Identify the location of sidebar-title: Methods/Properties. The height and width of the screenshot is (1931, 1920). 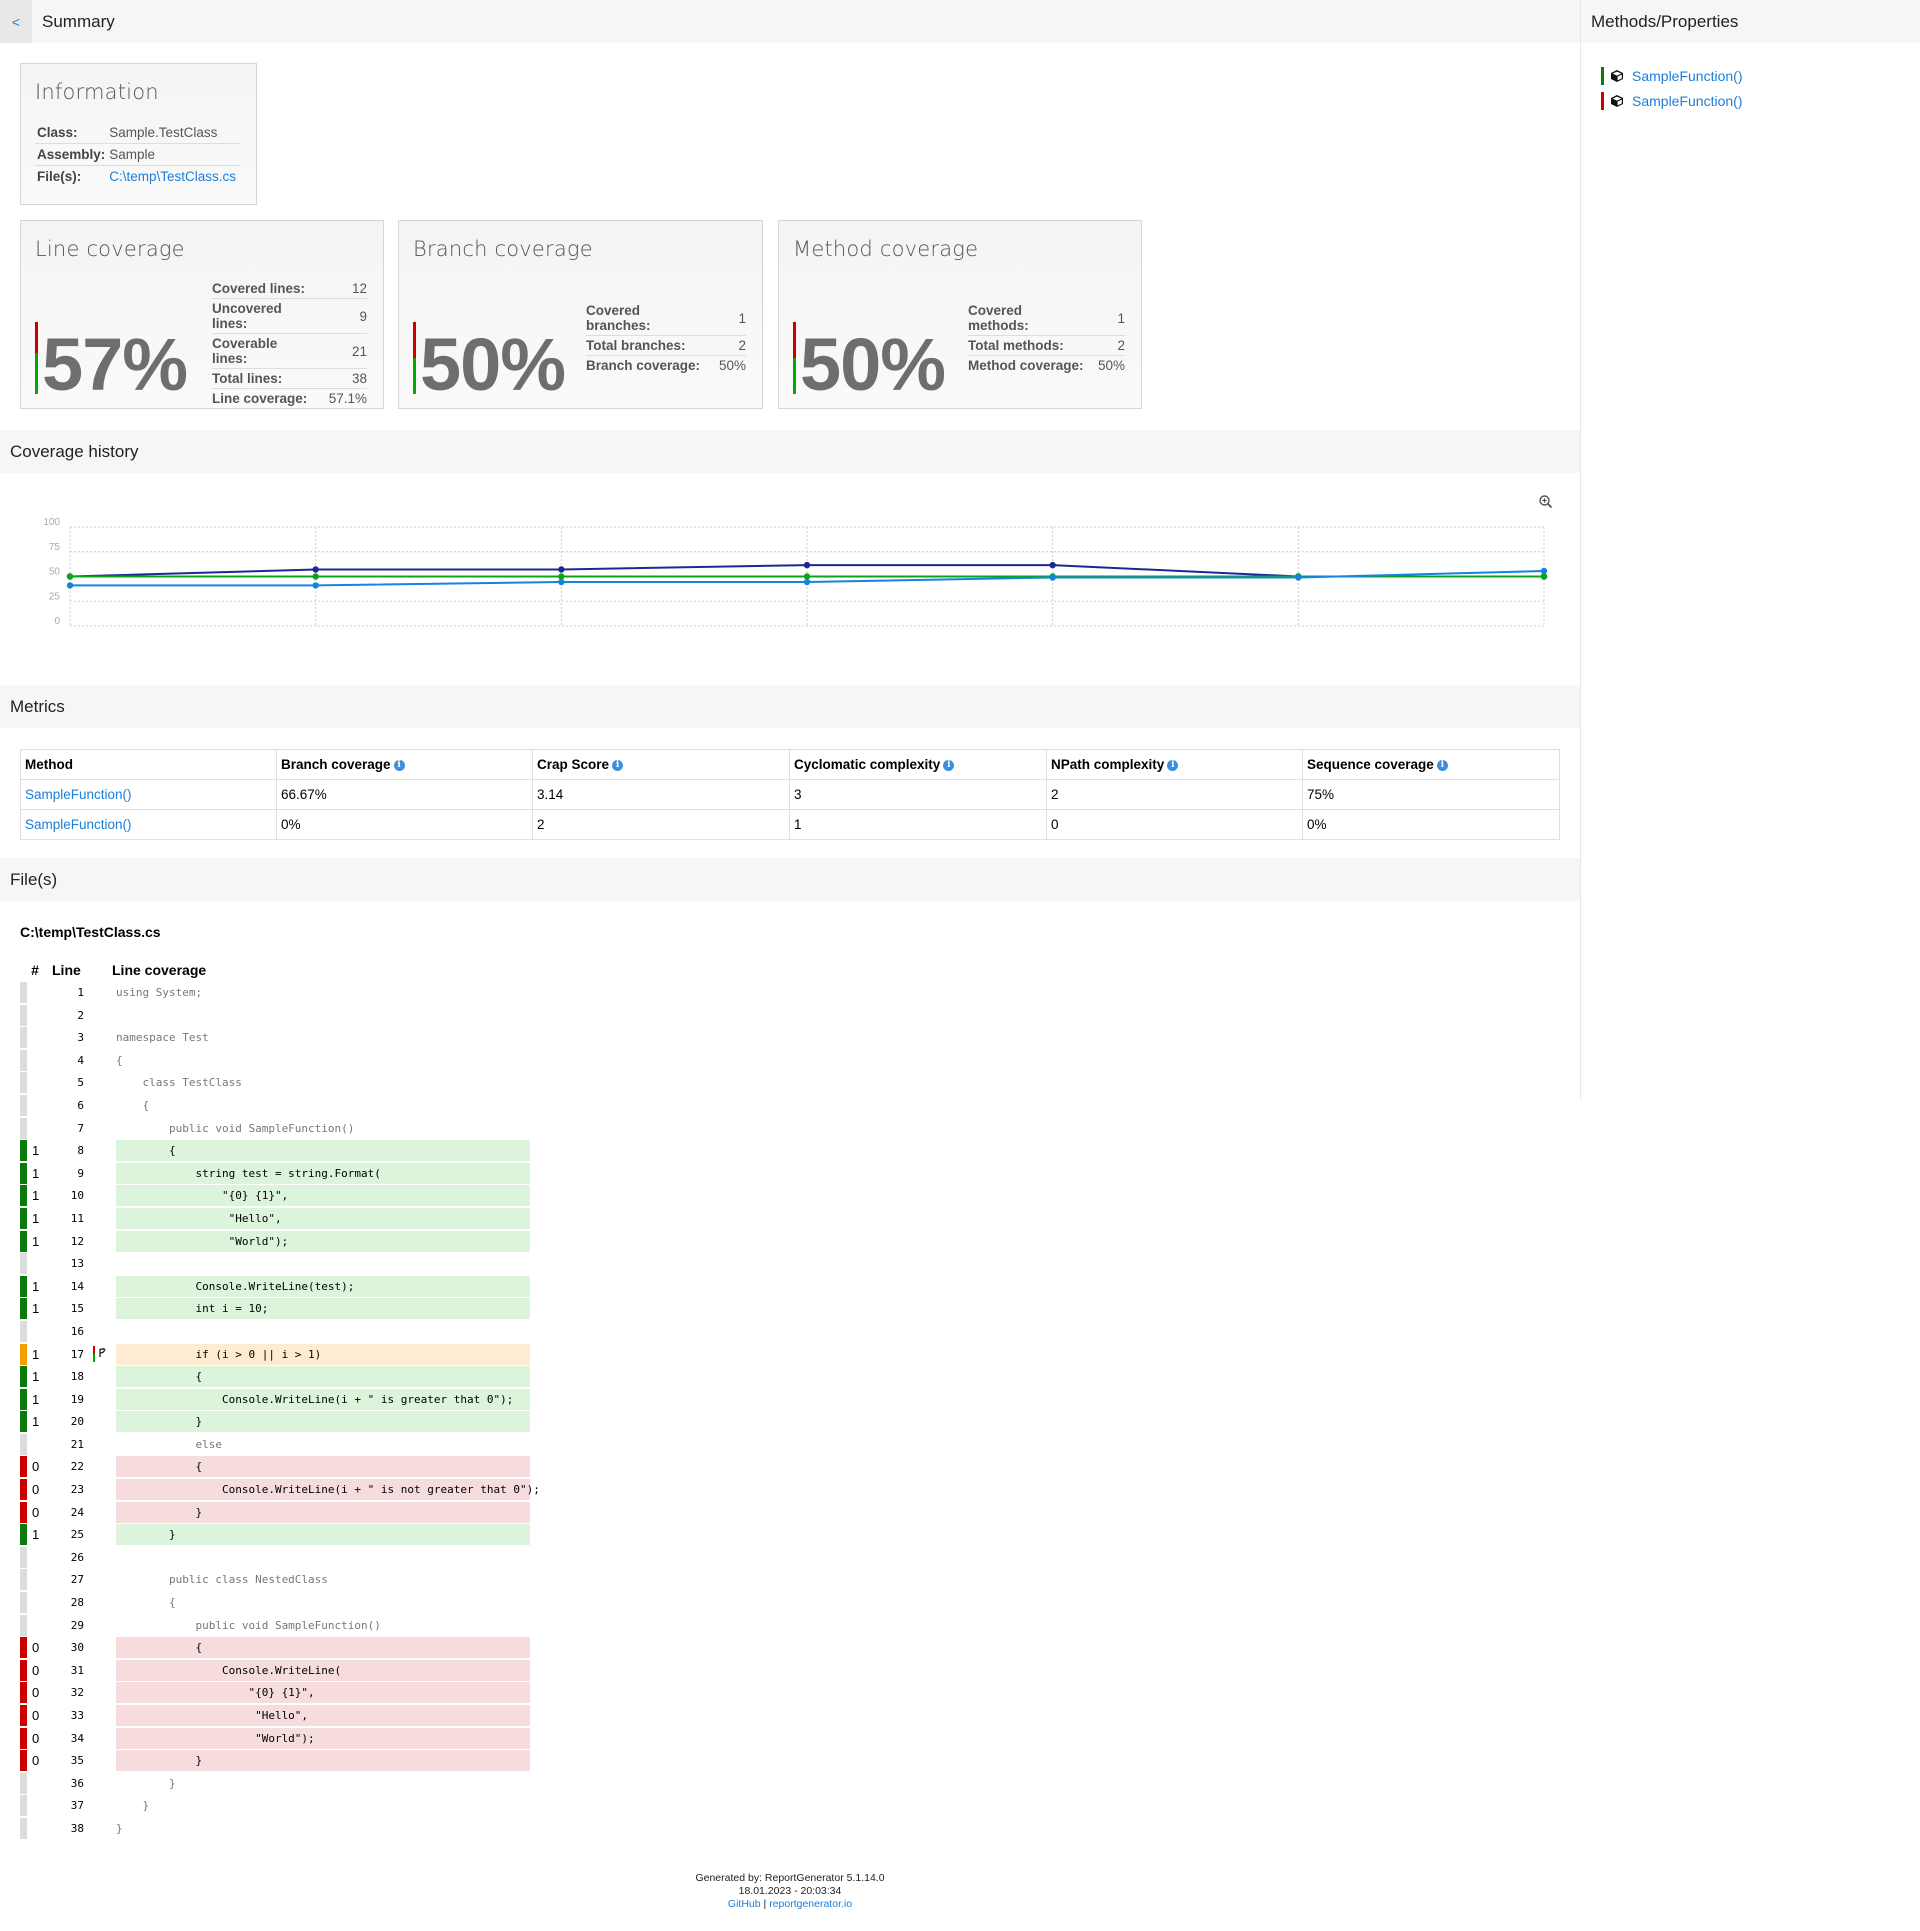
(1665, 21).